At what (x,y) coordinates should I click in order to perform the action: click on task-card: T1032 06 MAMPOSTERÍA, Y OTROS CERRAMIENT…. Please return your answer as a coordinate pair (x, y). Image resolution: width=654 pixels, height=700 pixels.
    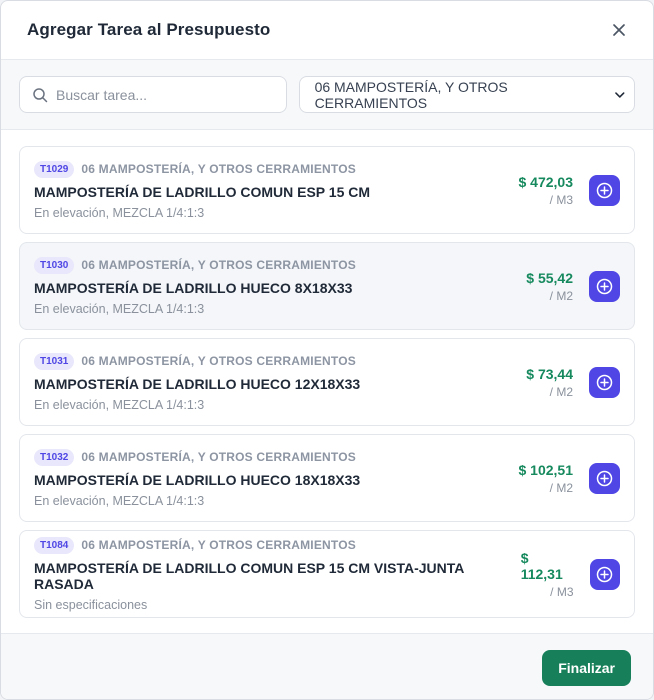
    Looking at the image, I should click on (327, 478).